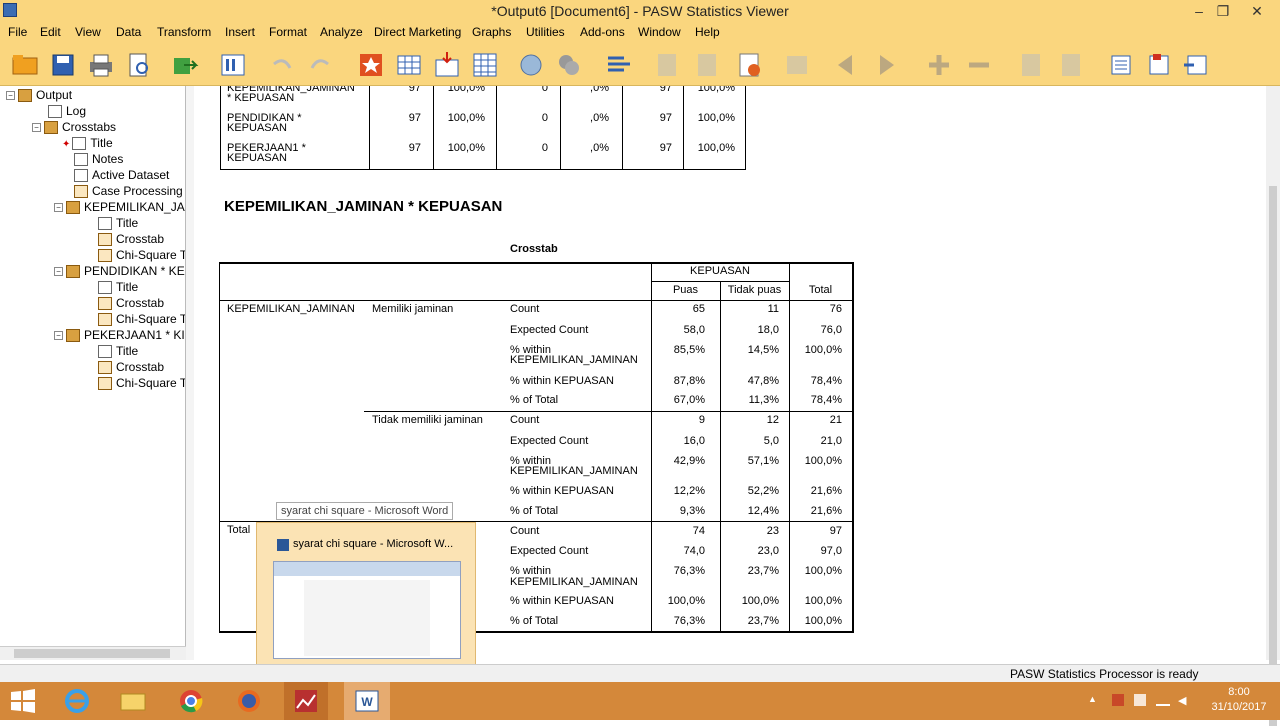 This screenshot has width=1280, height=726. I want to click on tree-node-group1-crosstab: Crosstab, so click(131, 239).